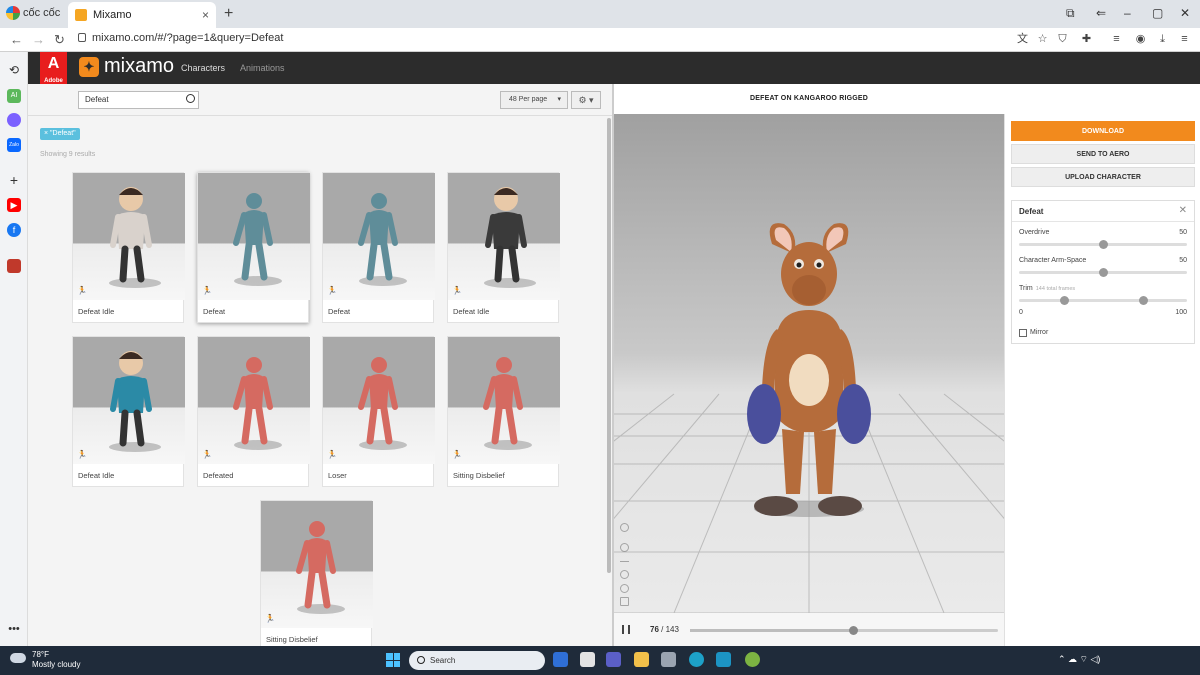 The height and width of the screenshot is (675, 1200). Describe the element at coordinates (214, 311) in the screenshot. I see `animation-label: Defeat` at that location.